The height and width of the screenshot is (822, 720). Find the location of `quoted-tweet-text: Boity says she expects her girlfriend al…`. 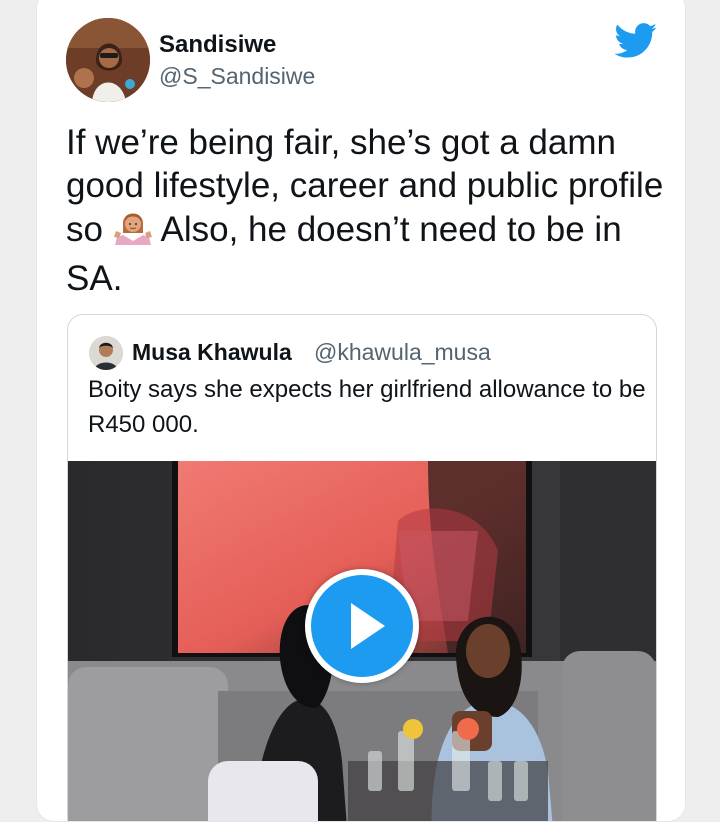

quoted-tweet-text: Boity says she expects her girlfriend al… is located at coordinates (367, 407).